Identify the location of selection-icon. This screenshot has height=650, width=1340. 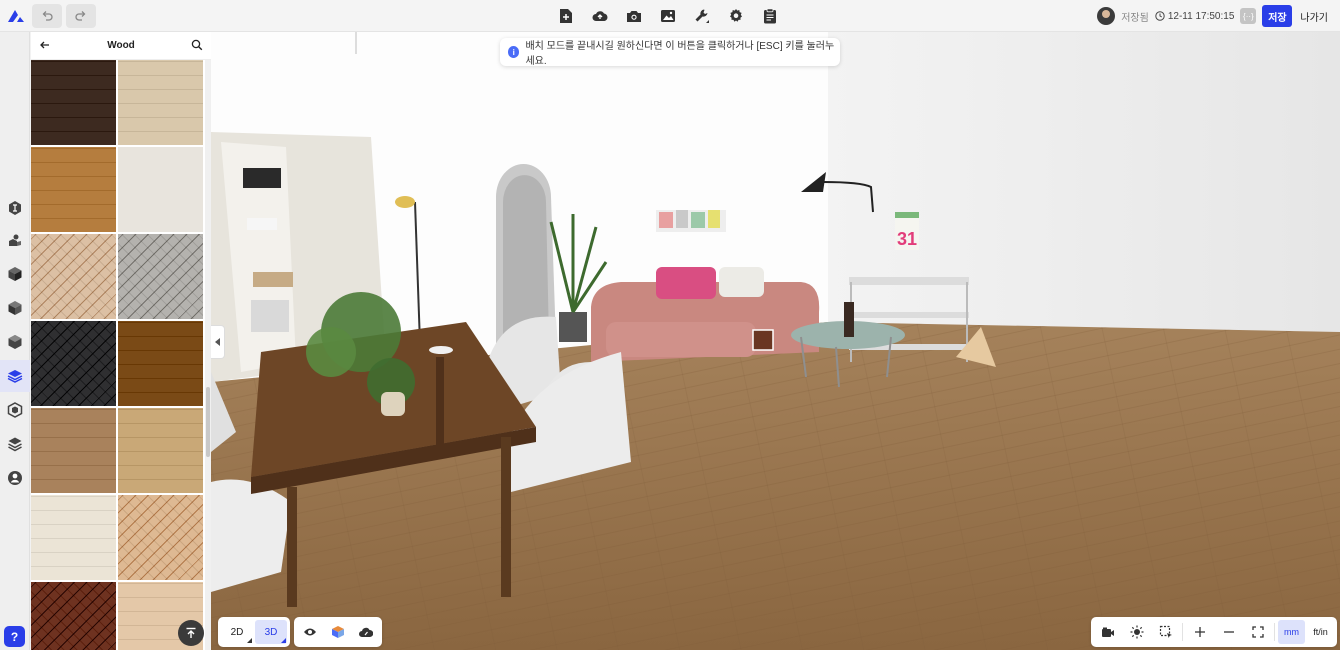
(1165, 631).